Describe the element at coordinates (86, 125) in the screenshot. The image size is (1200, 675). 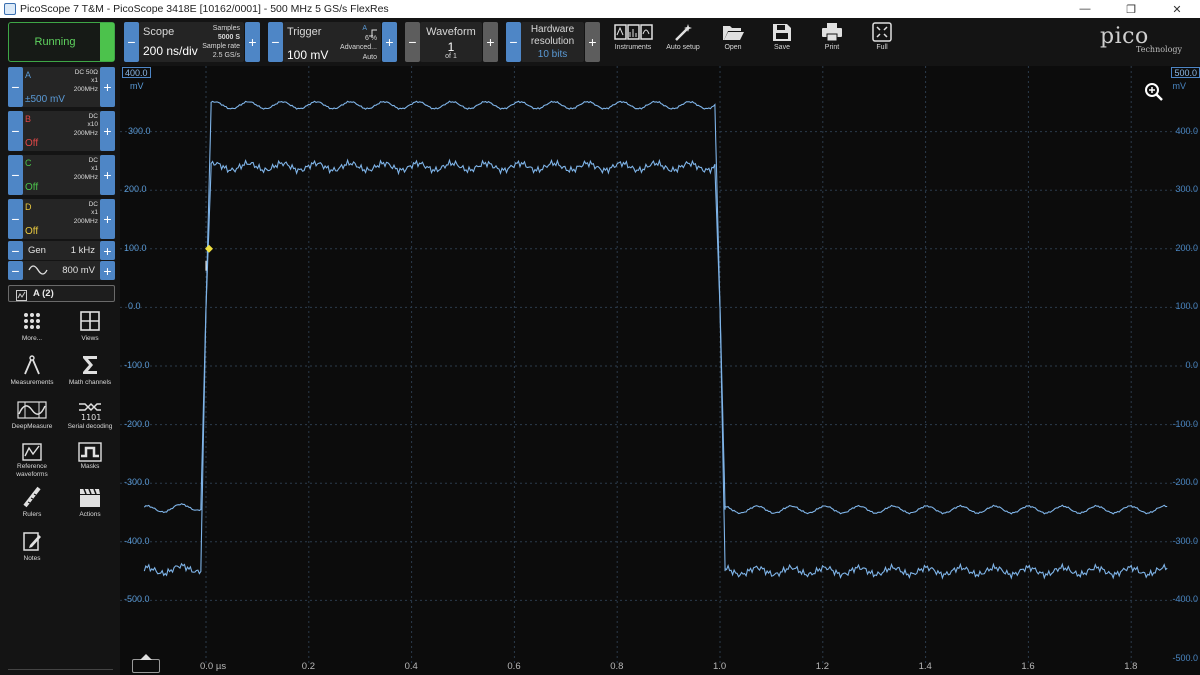
I see `channel-settings: DC x10 200MHz` at that location.